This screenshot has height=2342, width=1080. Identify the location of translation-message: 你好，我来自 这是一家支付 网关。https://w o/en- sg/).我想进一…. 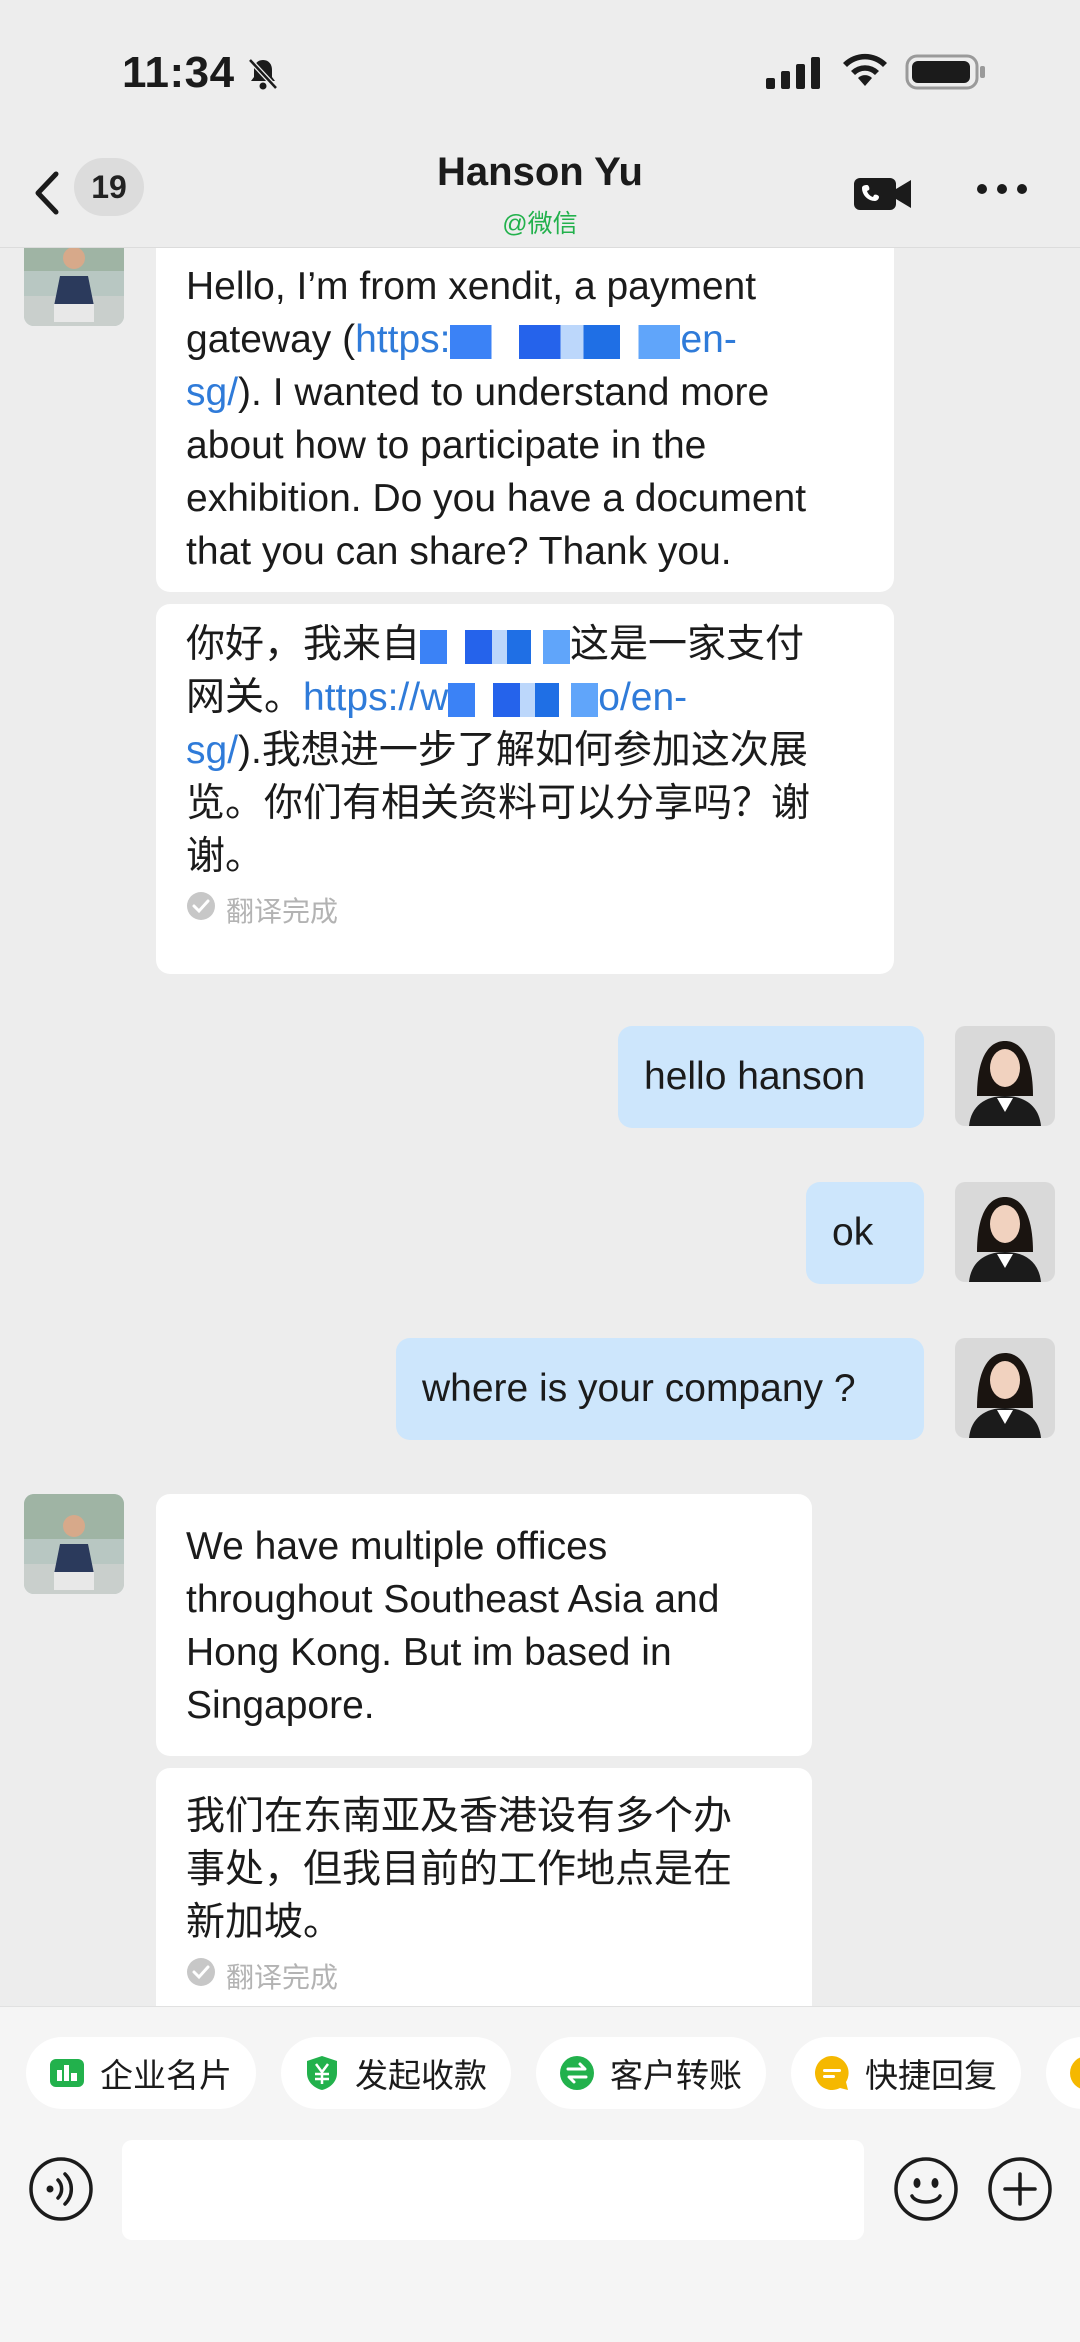
(525, 789).